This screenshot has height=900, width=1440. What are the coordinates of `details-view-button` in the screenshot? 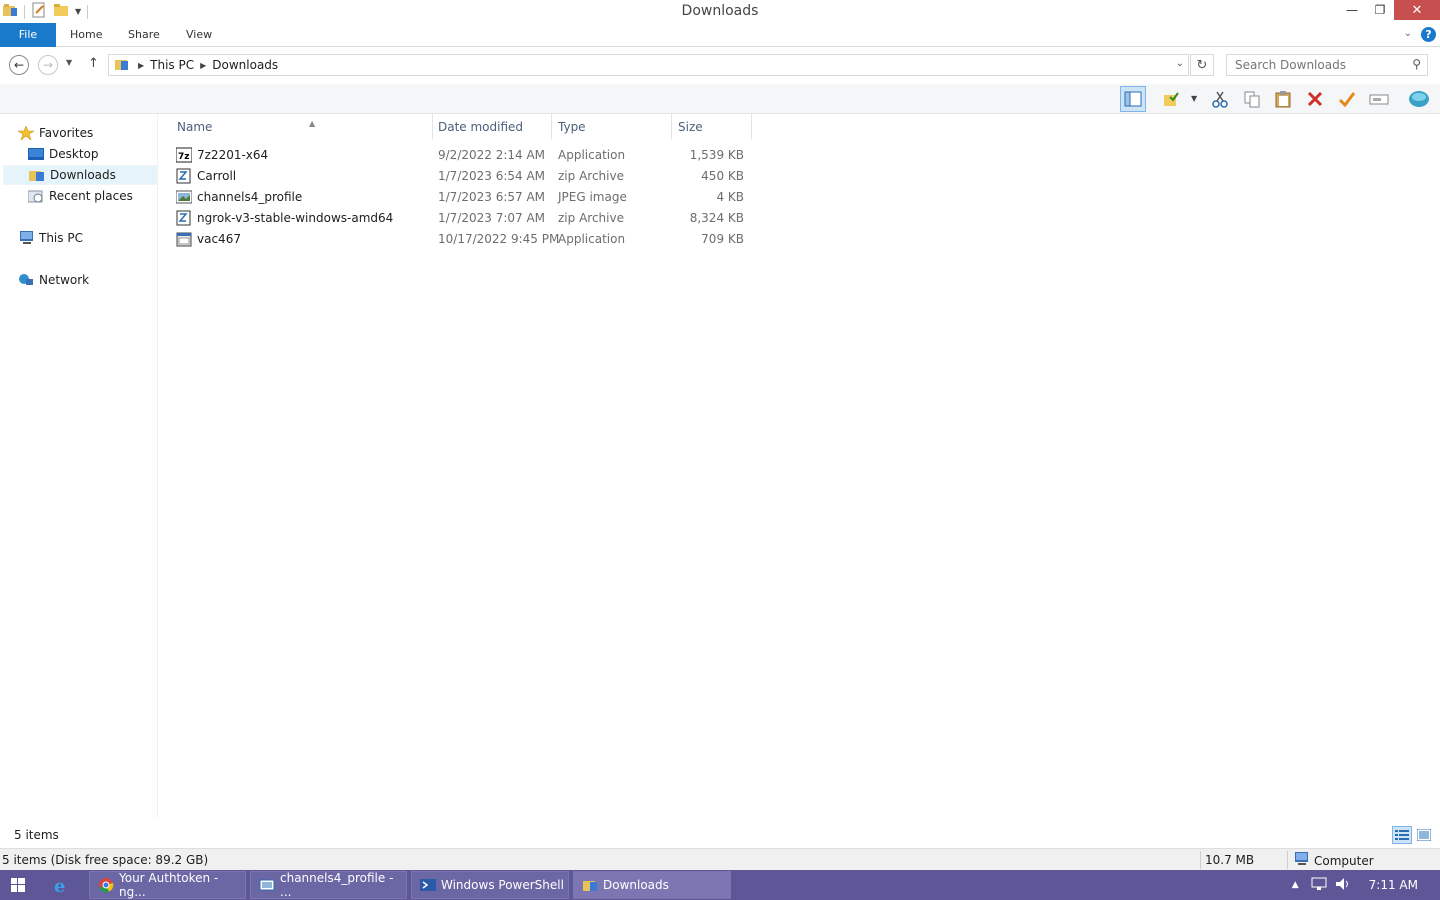 It's located at (1402, 835).